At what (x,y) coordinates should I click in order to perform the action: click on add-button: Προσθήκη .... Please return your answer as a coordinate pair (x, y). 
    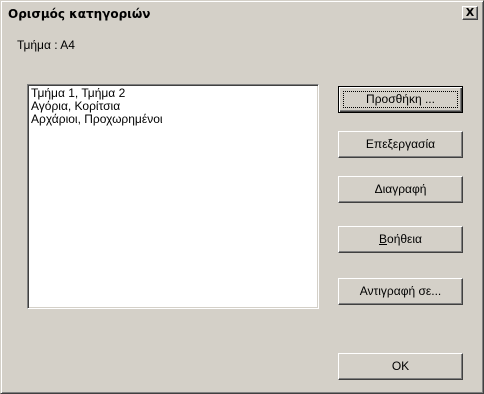
    Looking at the image, I should click on (400, 99).